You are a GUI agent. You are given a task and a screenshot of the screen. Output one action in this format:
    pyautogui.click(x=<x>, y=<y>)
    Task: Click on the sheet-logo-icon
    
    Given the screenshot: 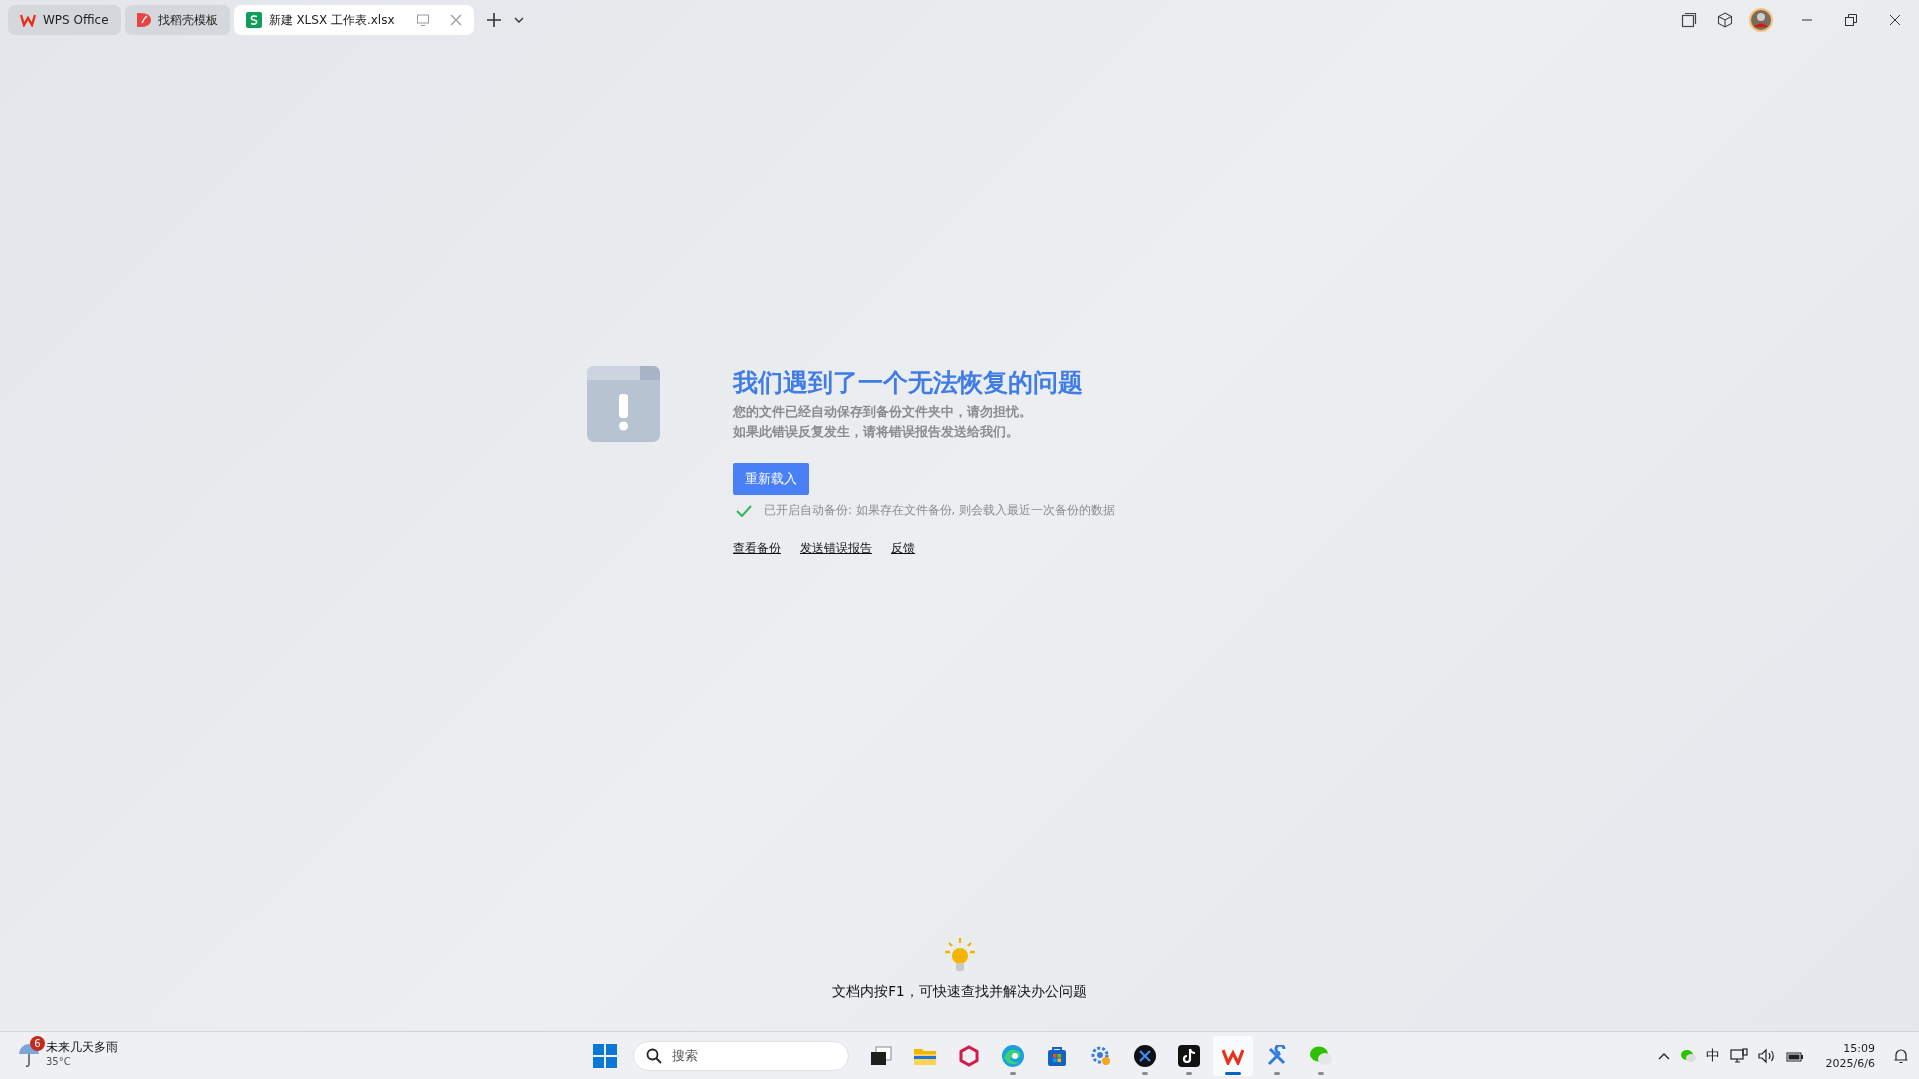 What is the action you would take?
    pyautogui.click(x=253, y=20)
    